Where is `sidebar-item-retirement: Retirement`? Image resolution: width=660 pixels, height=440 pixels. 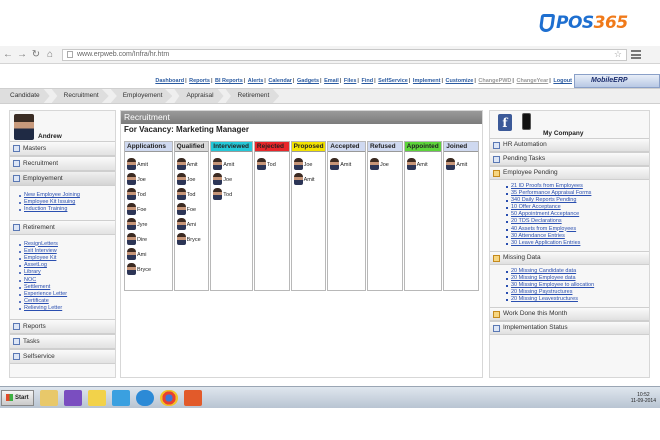 sidebar-item-retirement: Retirement is located at coordinates (62, 227).